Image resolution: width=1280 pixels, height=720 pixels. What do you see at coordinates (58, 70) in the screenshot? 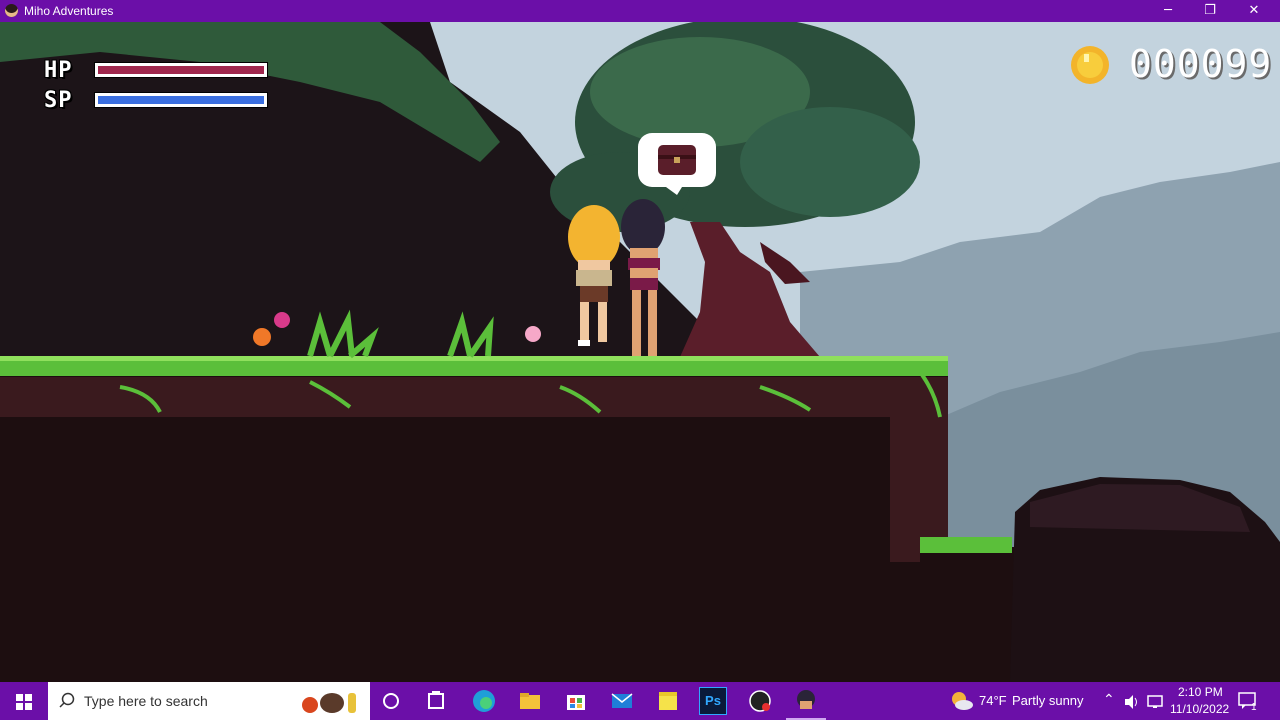
I see `hp-label: HP` at bounding box center [58, 70].